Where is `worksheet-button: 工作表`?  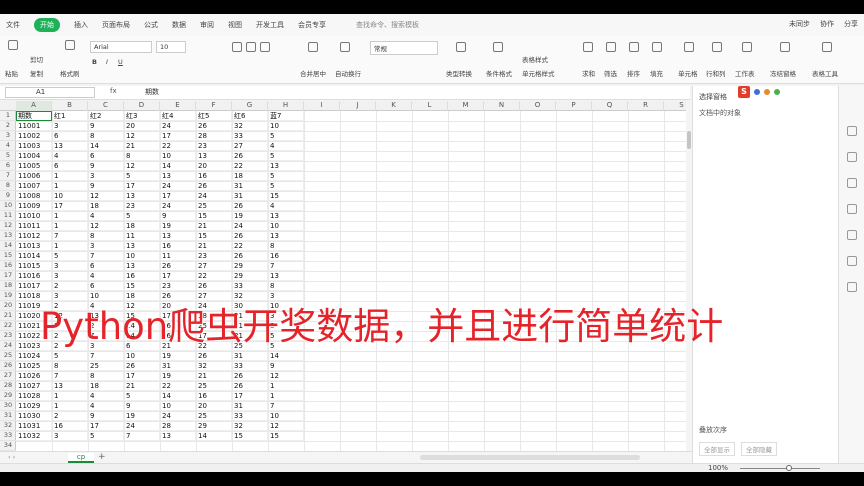 worksheet-button: 工作表 is located at coordinates (745, 73).